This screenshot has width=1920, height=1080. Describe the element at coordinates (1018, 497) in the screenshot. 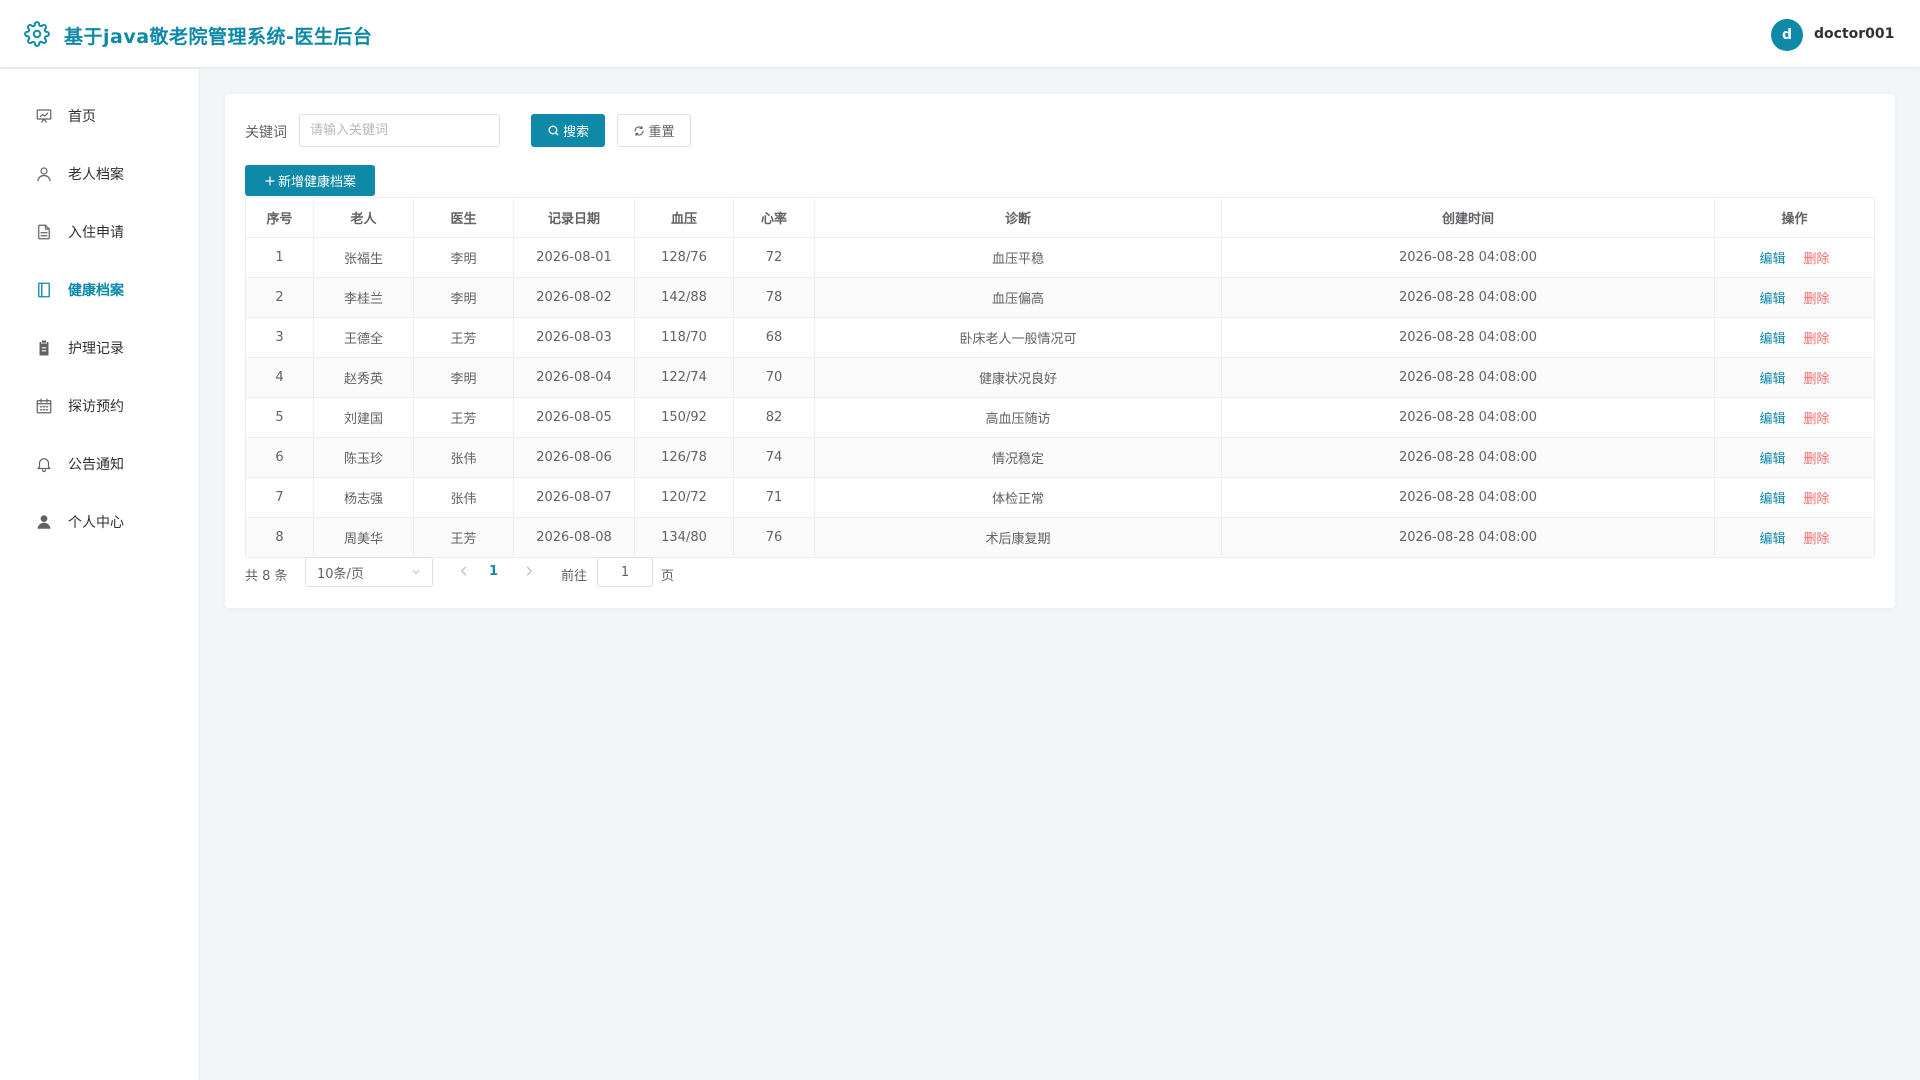

I see `cell-diagnosis: 体检正常` at that location.